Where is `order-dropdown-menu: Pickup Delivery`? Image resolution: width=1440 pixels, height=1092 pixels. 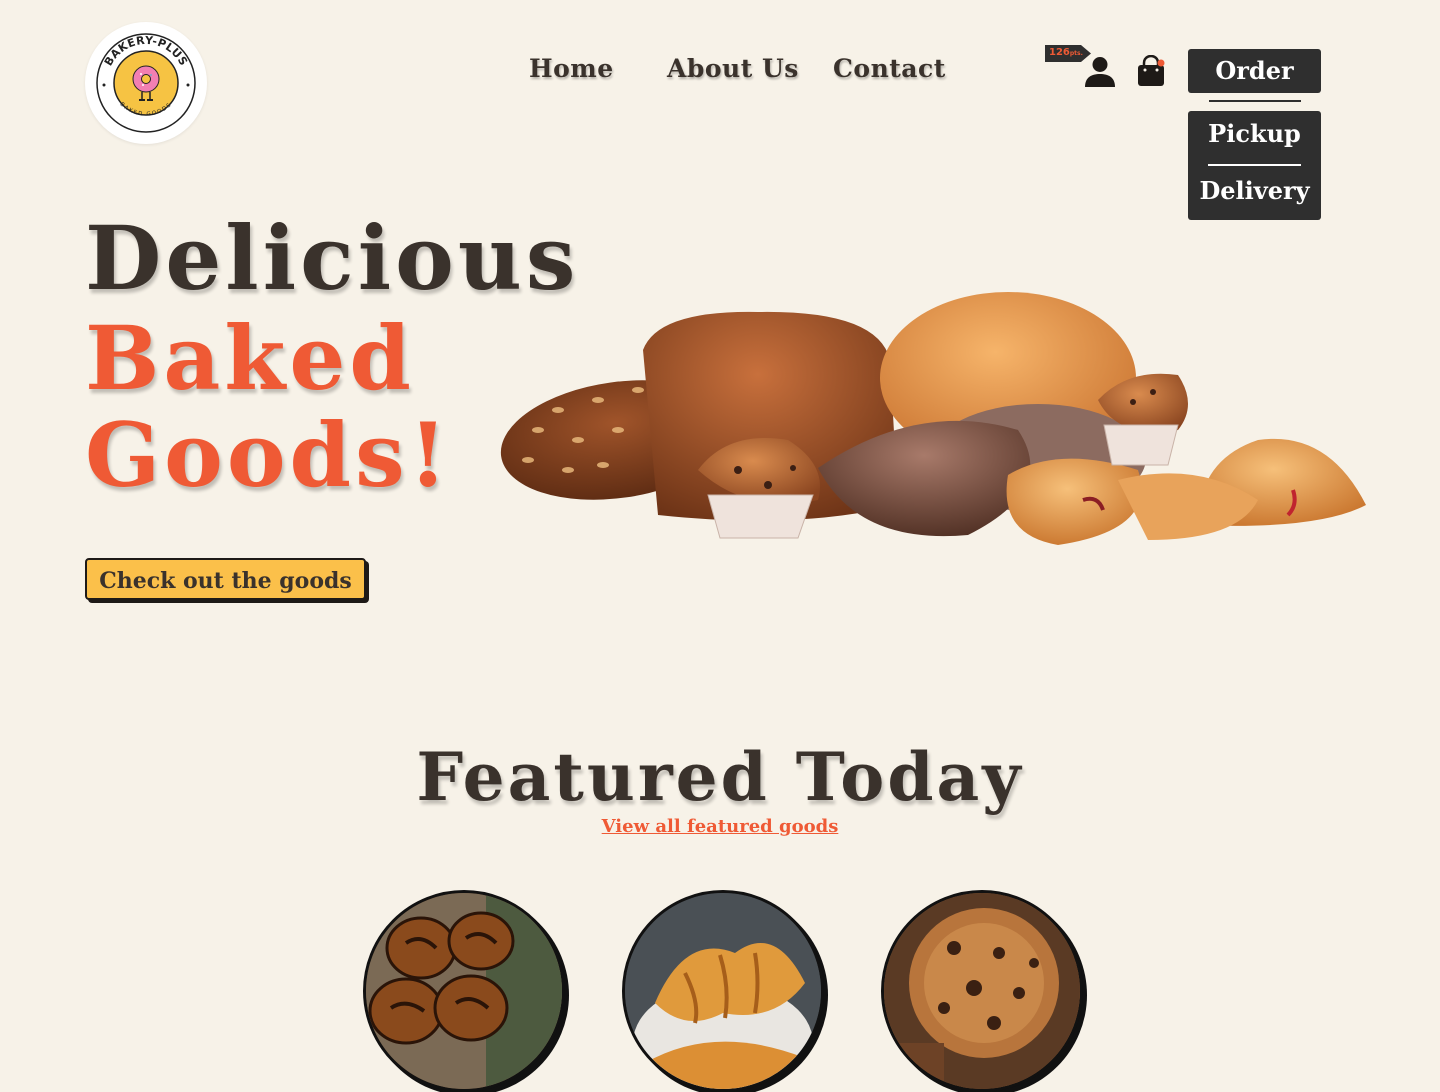
order-dropdown-menu: Pickup Delivery is located at coordinates (1254, 165).